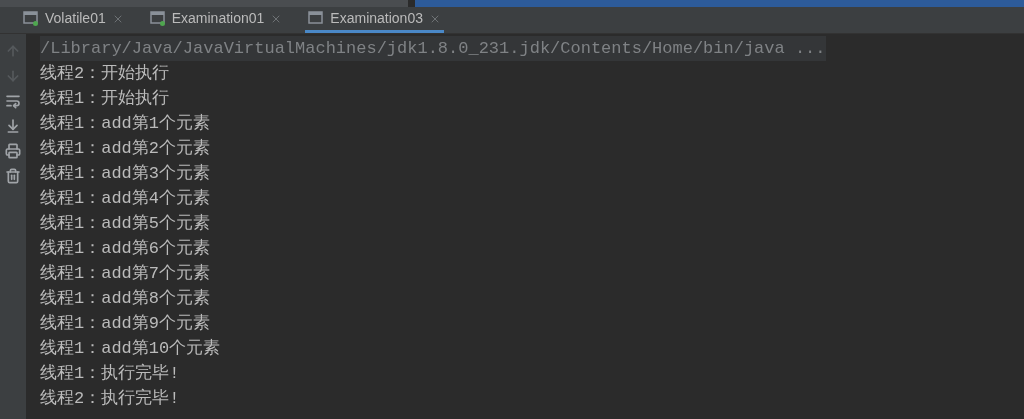 The height and width of the screenshot is (419, 1024). Describe the element at coordinates (125, 174) in the screenshot. I see `console-line: 线程1：add第3个元素` at that location.